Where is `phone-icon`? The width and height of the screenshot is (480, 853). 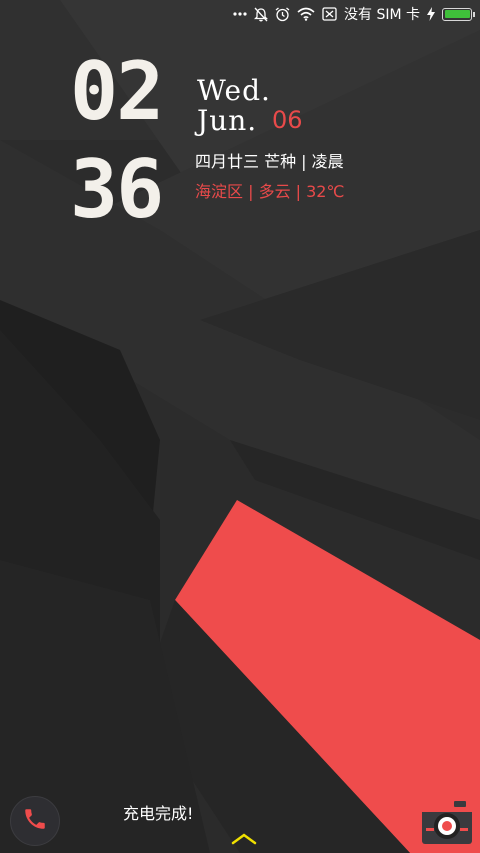
phone-icon is located at coordinates (35, 821).